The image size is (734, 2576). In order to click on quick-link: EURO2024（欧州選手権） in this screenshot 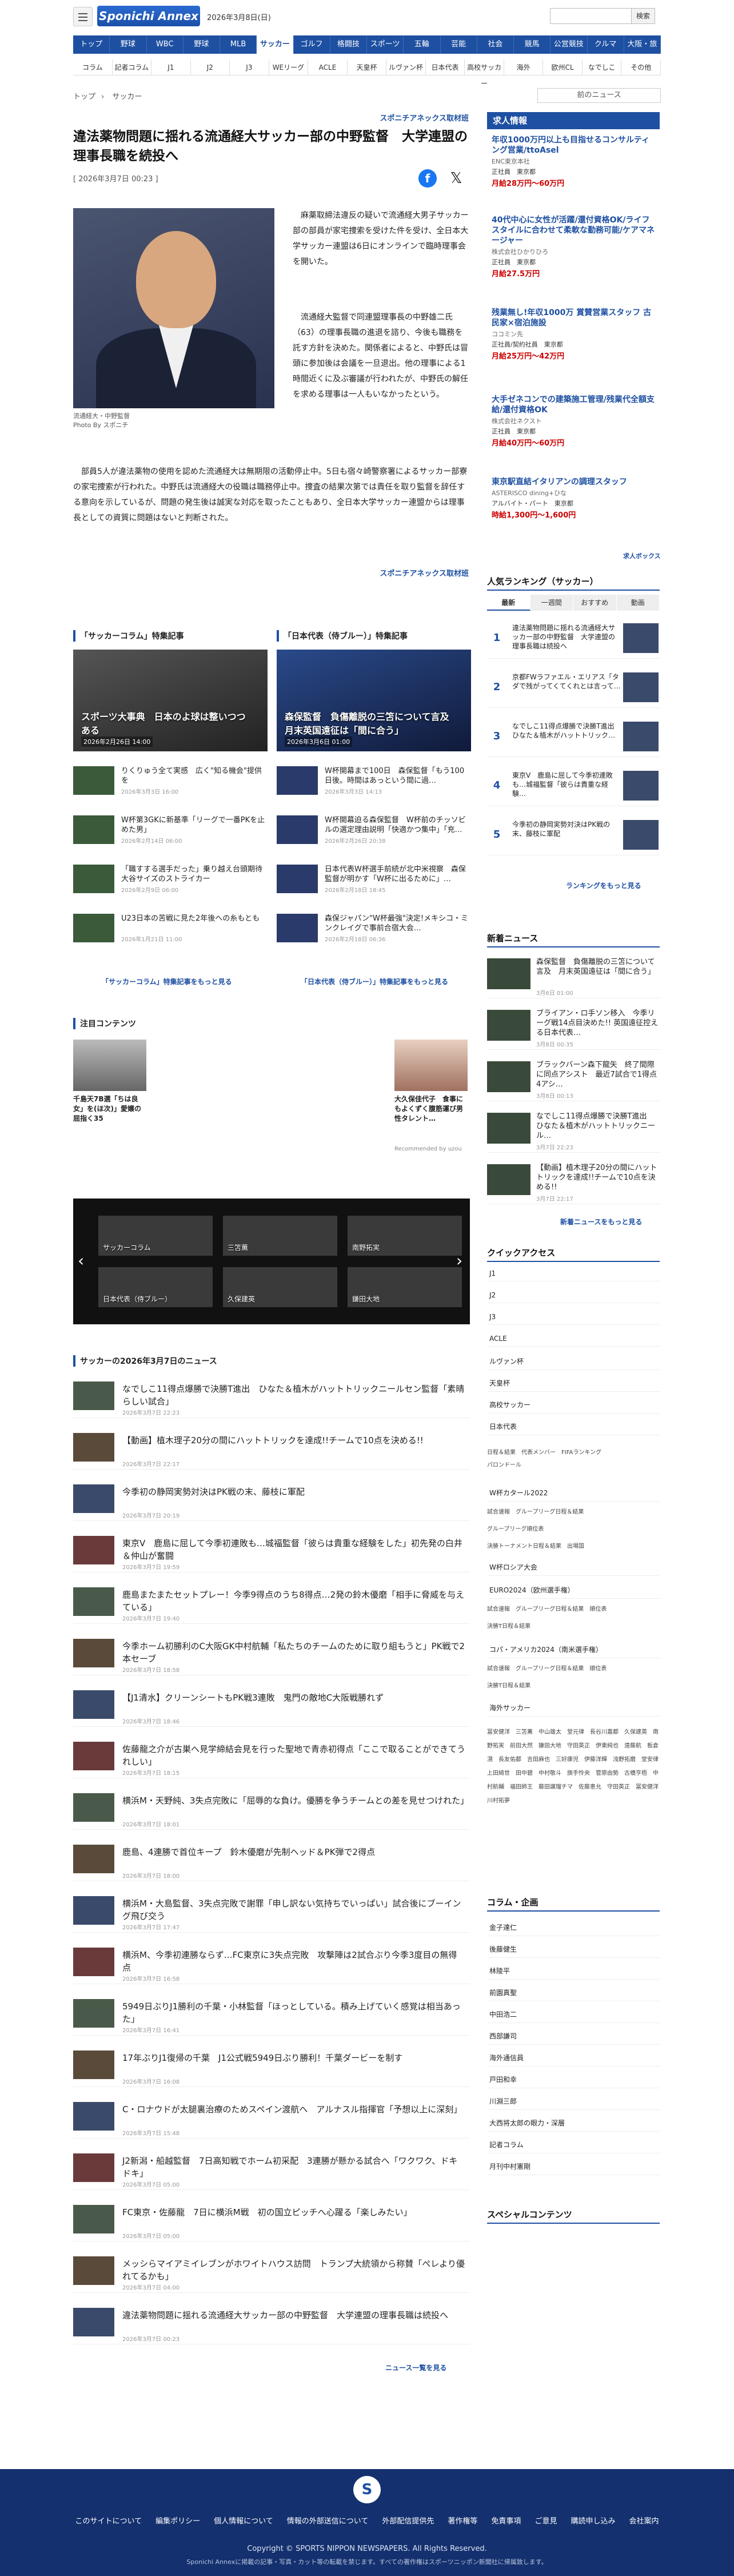, I will do `click(573, 1590)`.